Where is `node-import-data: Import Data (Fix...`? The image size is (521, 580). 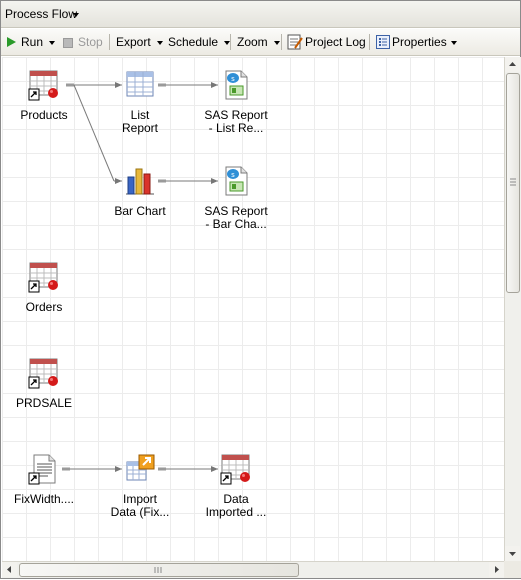 node-import-data: Import Data (Fix... is located at coordinates (140, 490).